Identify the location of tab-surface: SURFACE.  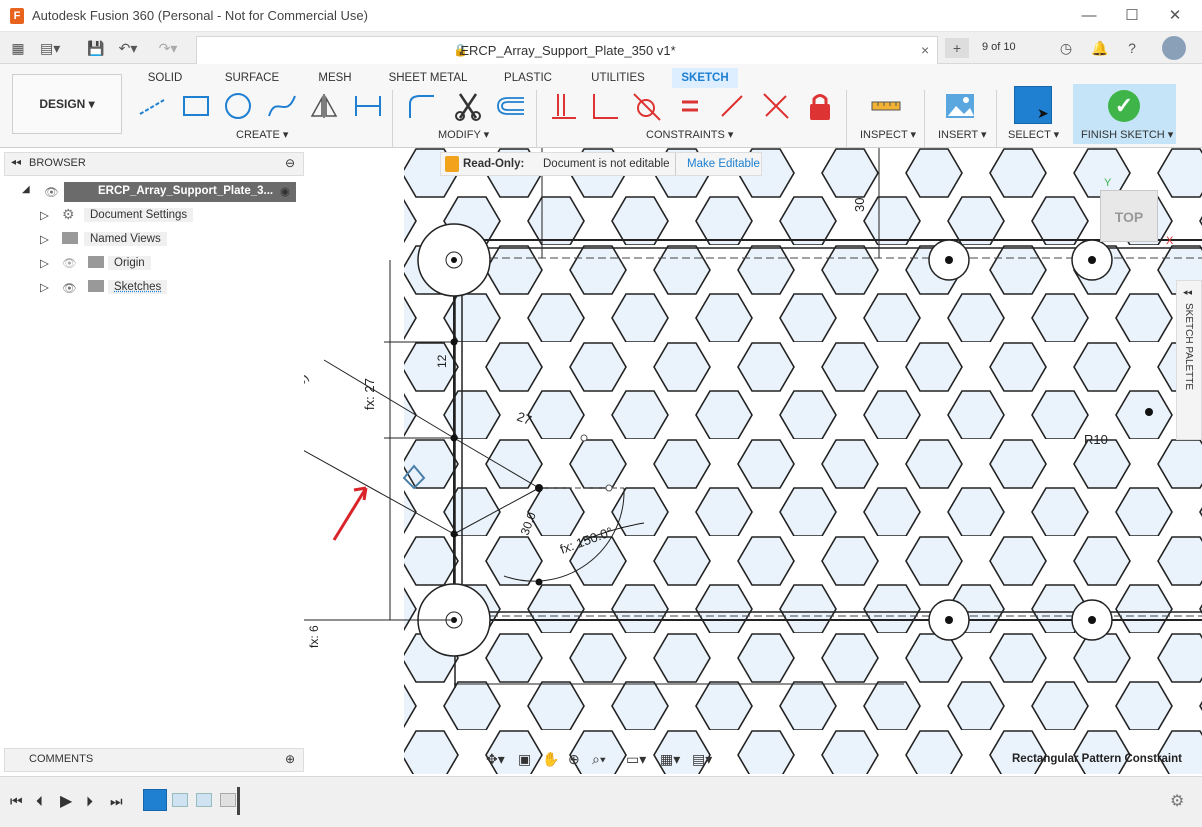
(252, 78).